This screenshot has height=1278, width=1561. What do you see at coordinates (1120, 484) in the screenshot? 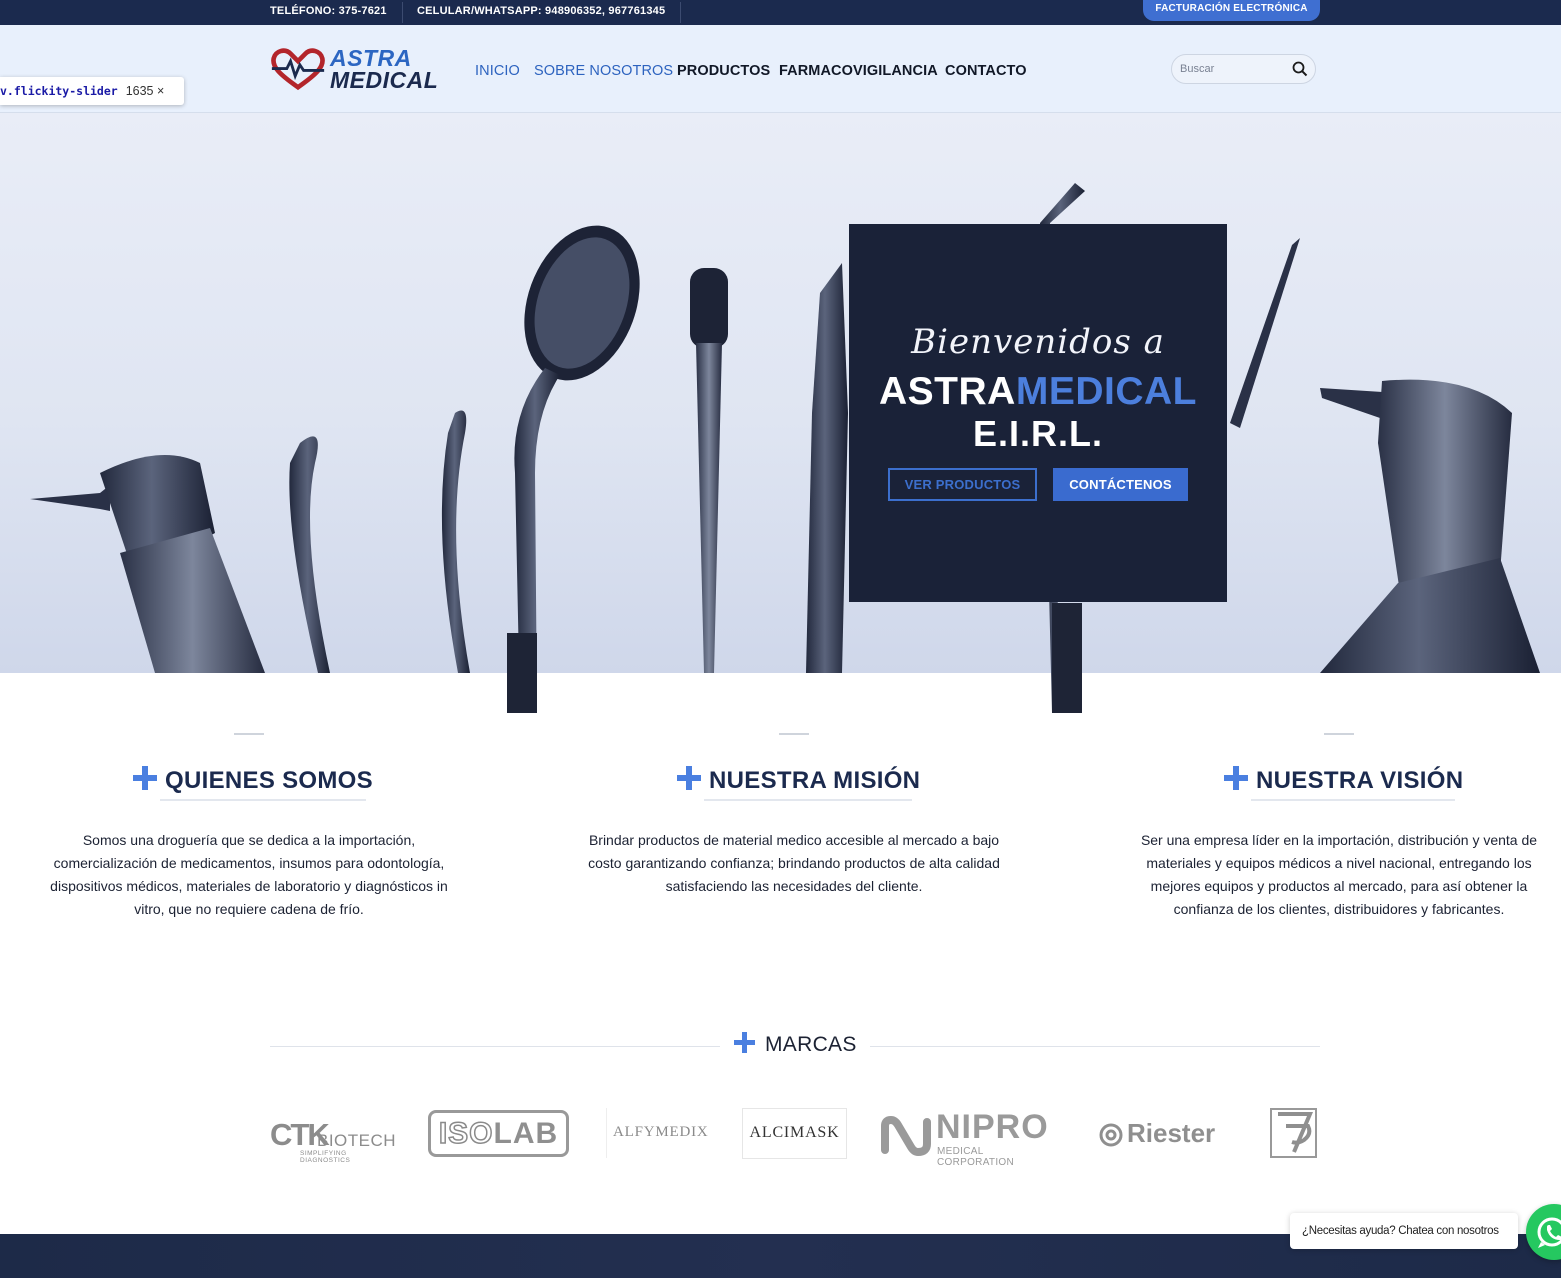
I see `contact-us-button: CONTÁCTENOS` at bounding box center [1120, 484].